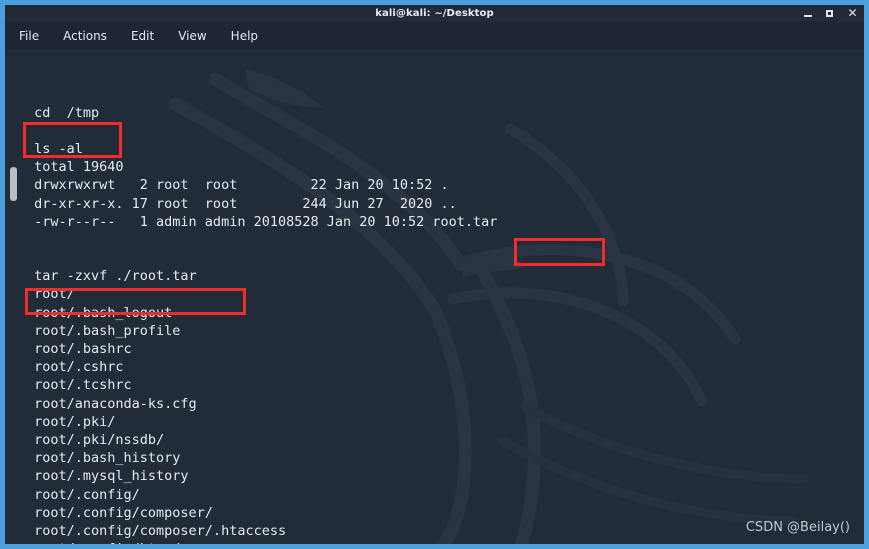 This screenshot has height=549, width=869. What do you see at coordinates (85, 36) in the screenshot?
I see `menu-item-actions: Actions` at bounding box center [85, 36].